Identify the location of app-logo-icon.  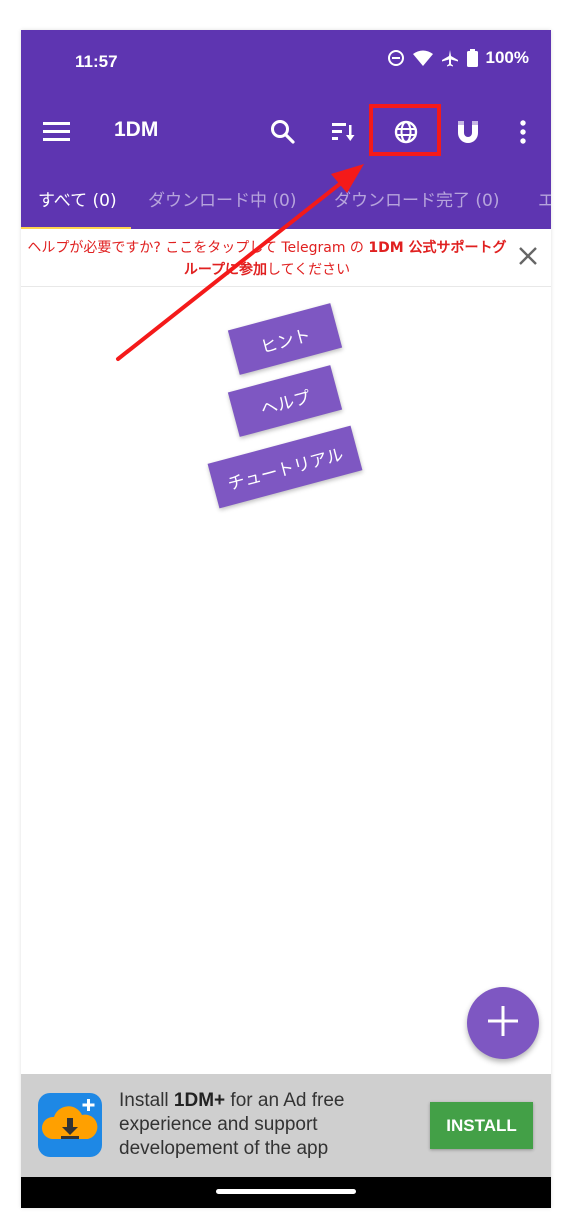
(70, 1125).